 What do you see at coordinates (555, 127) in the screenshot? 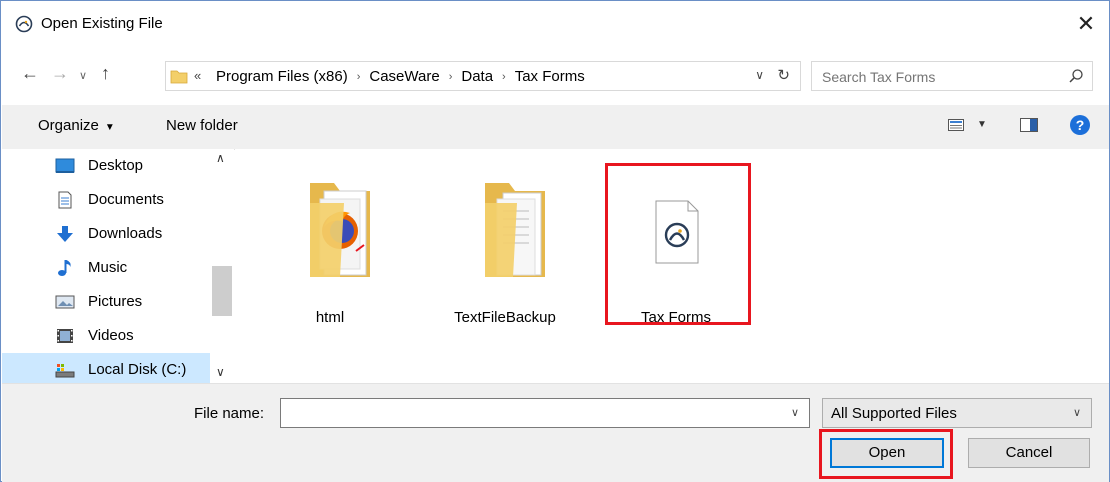
I see `command-bar: Organize ▼ New folder ▼ ?` at bounding box center [555, 127].